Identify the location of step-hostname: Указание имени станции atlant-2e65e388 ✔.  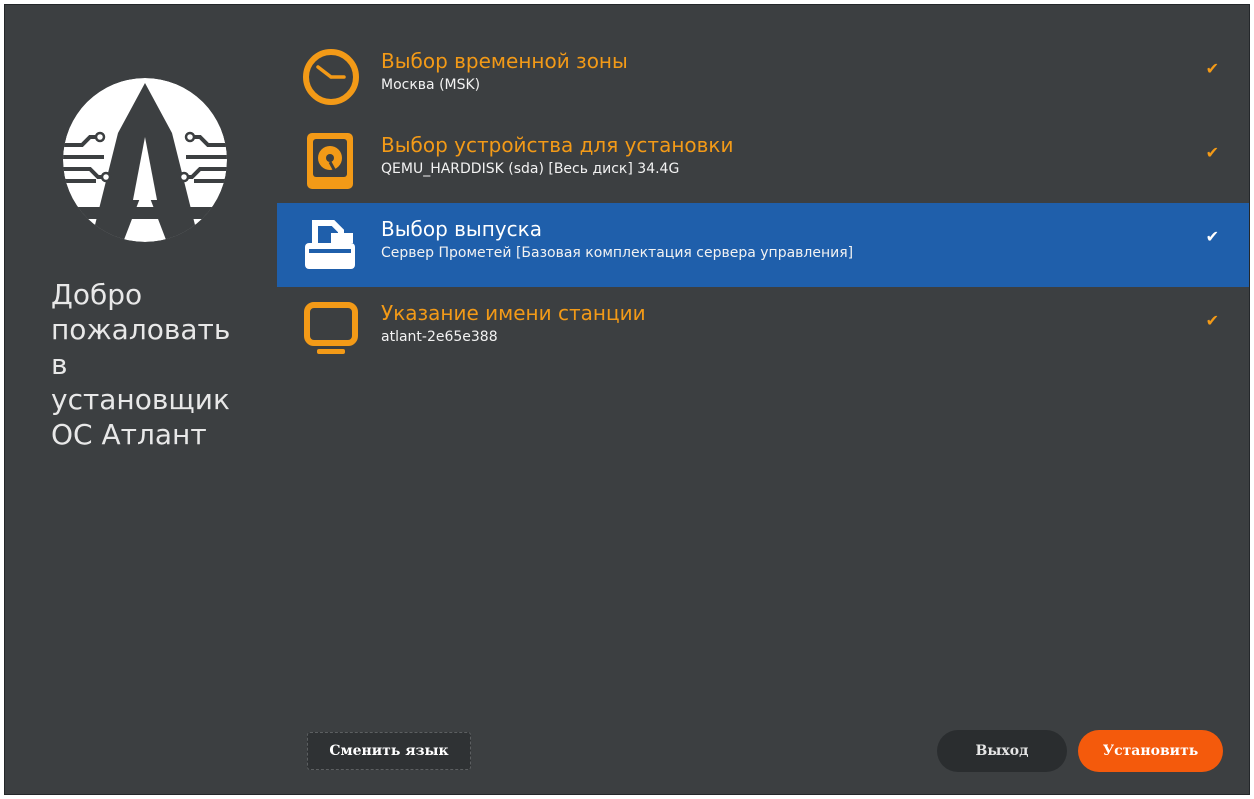
(763, 329).